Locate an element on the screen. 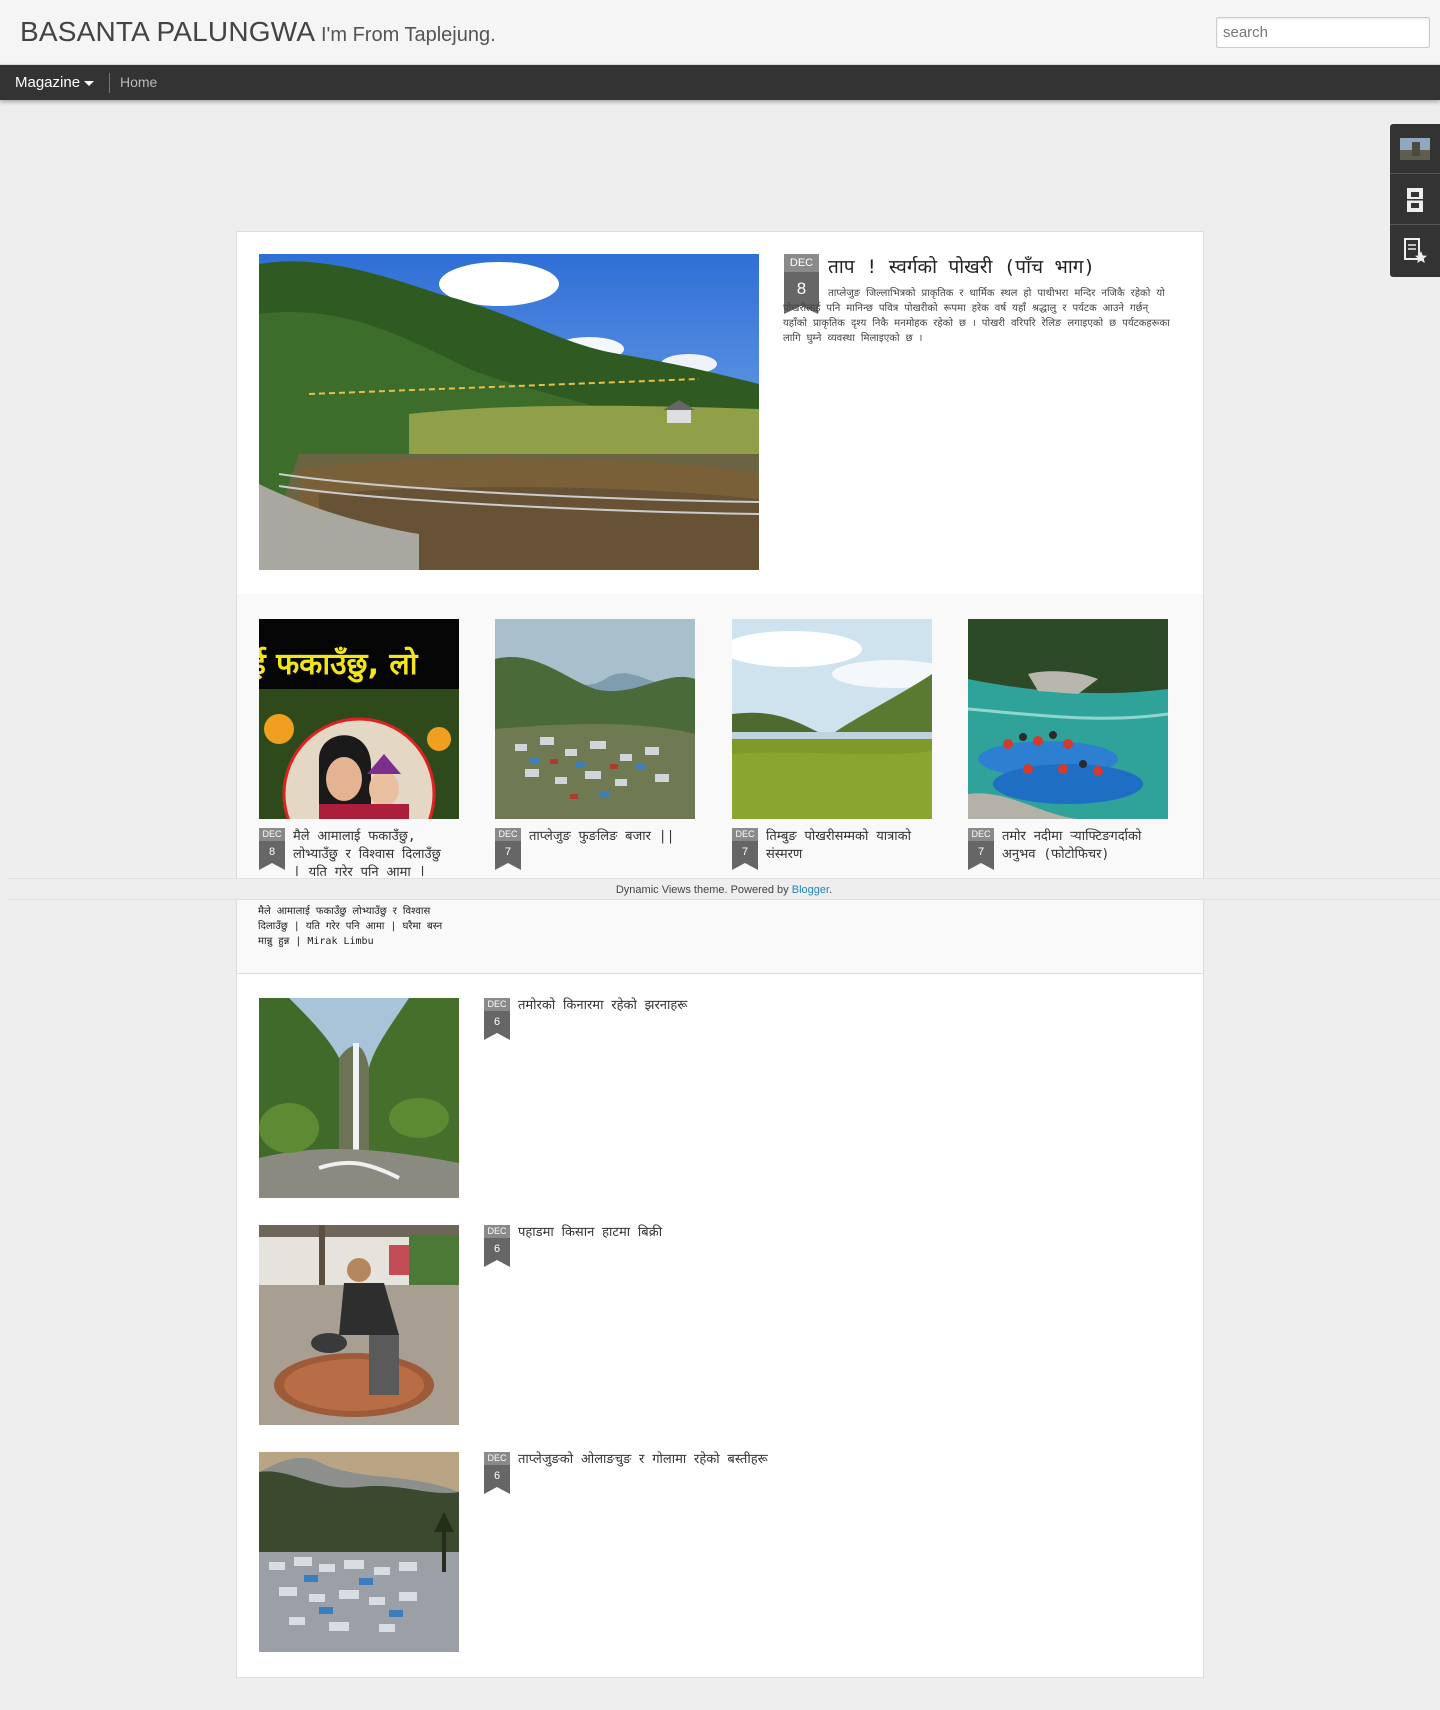  featured-post-image is located at coordinates (509, 412).